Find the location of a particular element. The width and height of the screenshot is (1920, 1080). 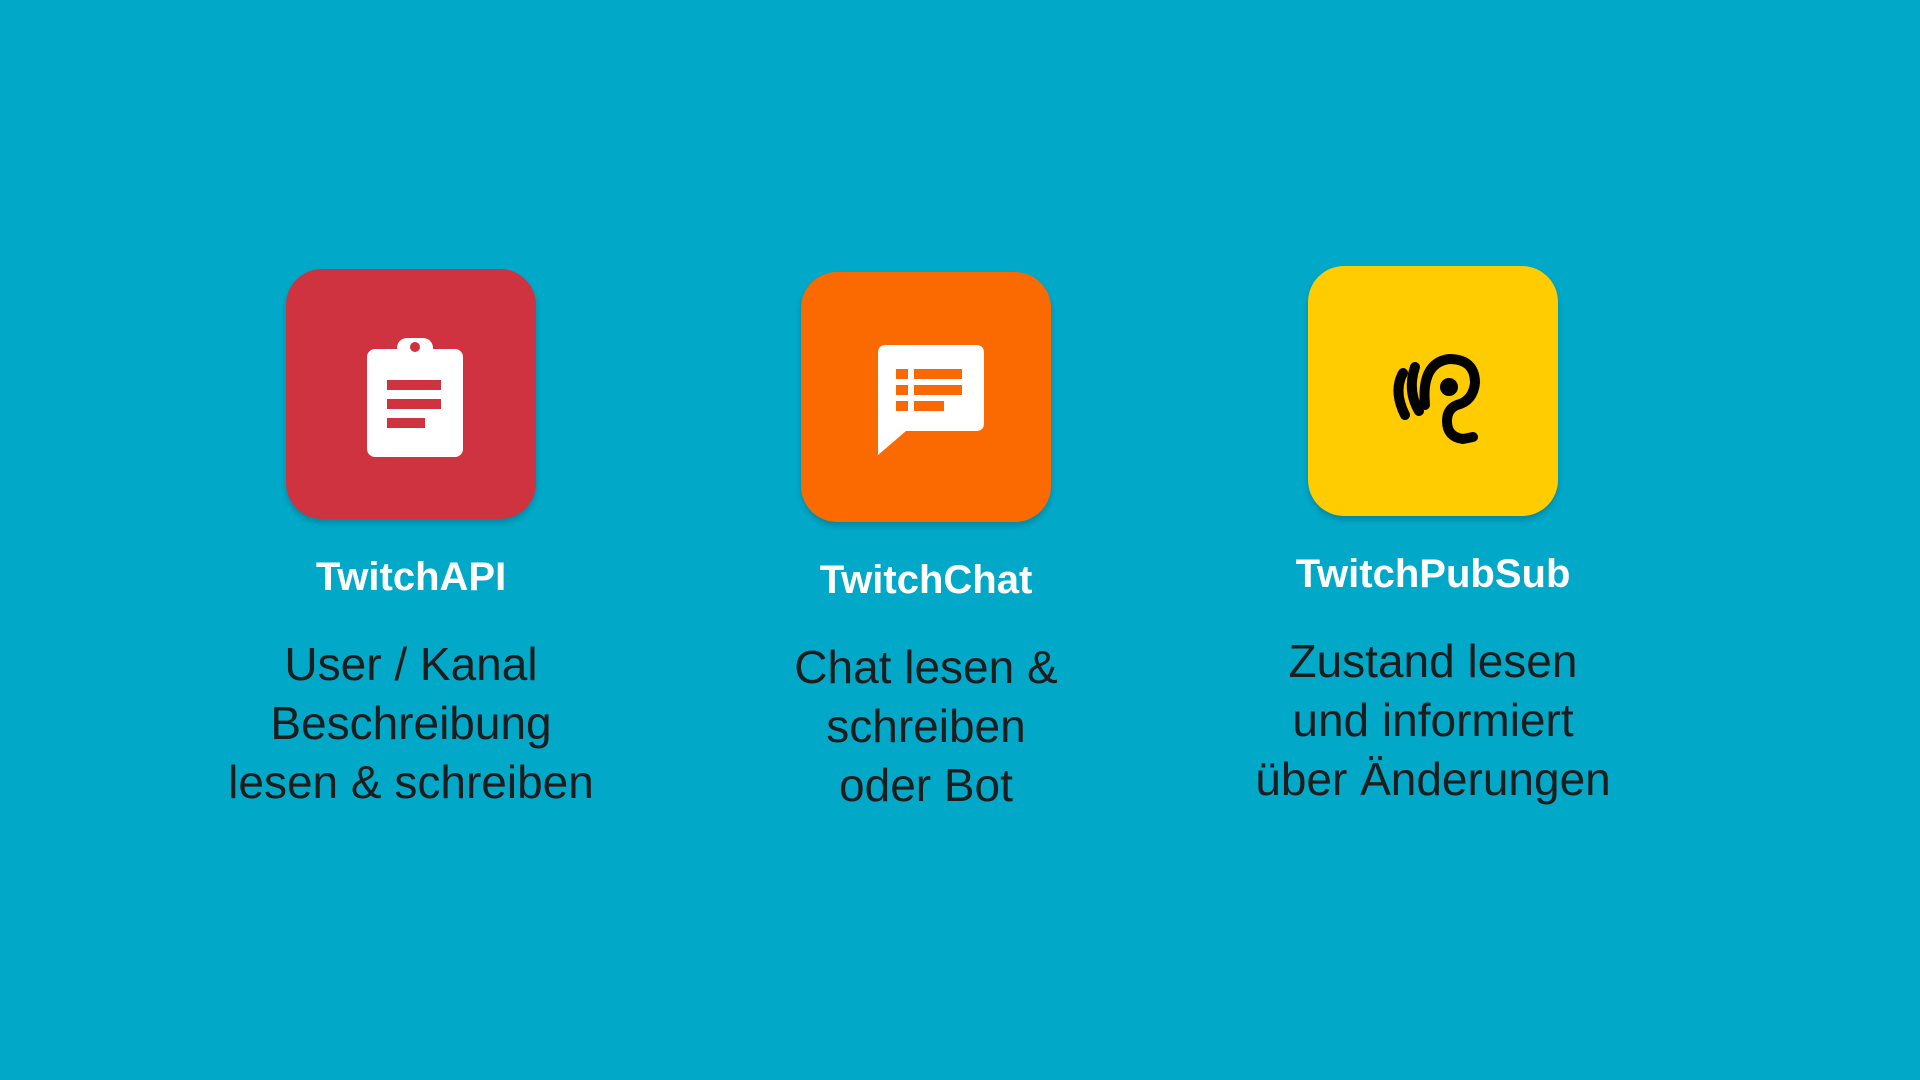

card-title: TwitchPubSub is located at coordinates (1433, 574).